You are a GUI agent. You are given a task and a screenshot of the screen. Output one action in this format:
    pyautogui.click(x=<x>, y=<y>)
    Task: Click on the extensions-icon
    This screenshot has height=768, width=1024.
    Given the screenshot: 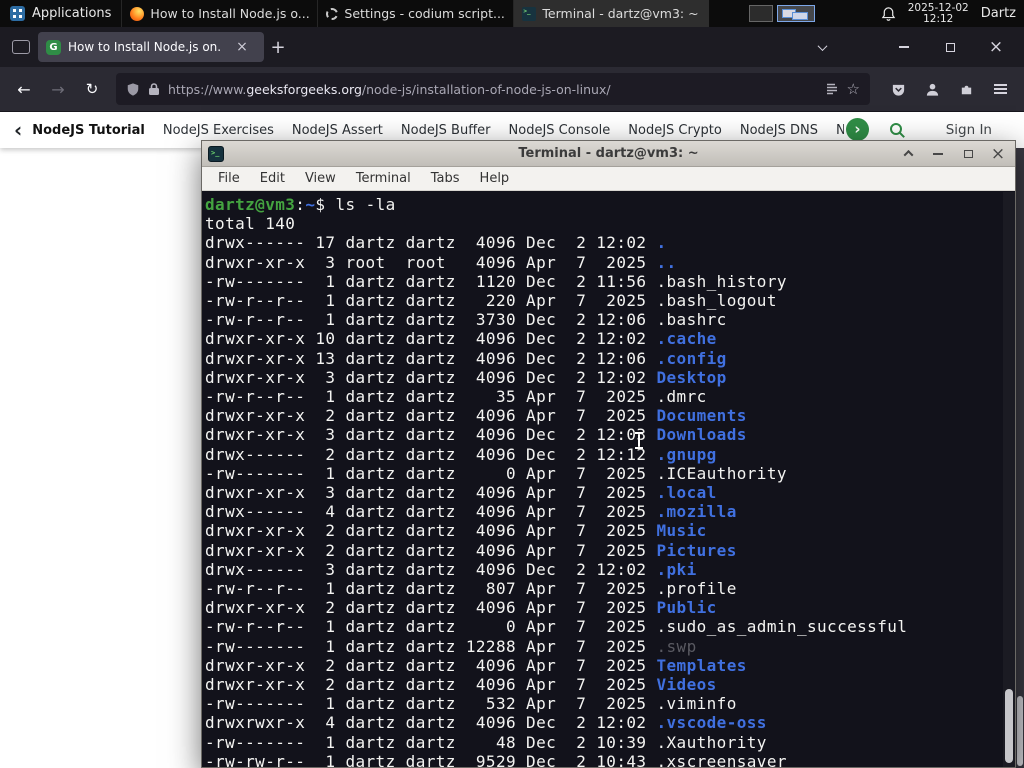 What is the action you would take?
    pyautogui.click(x=966, y=89)
    